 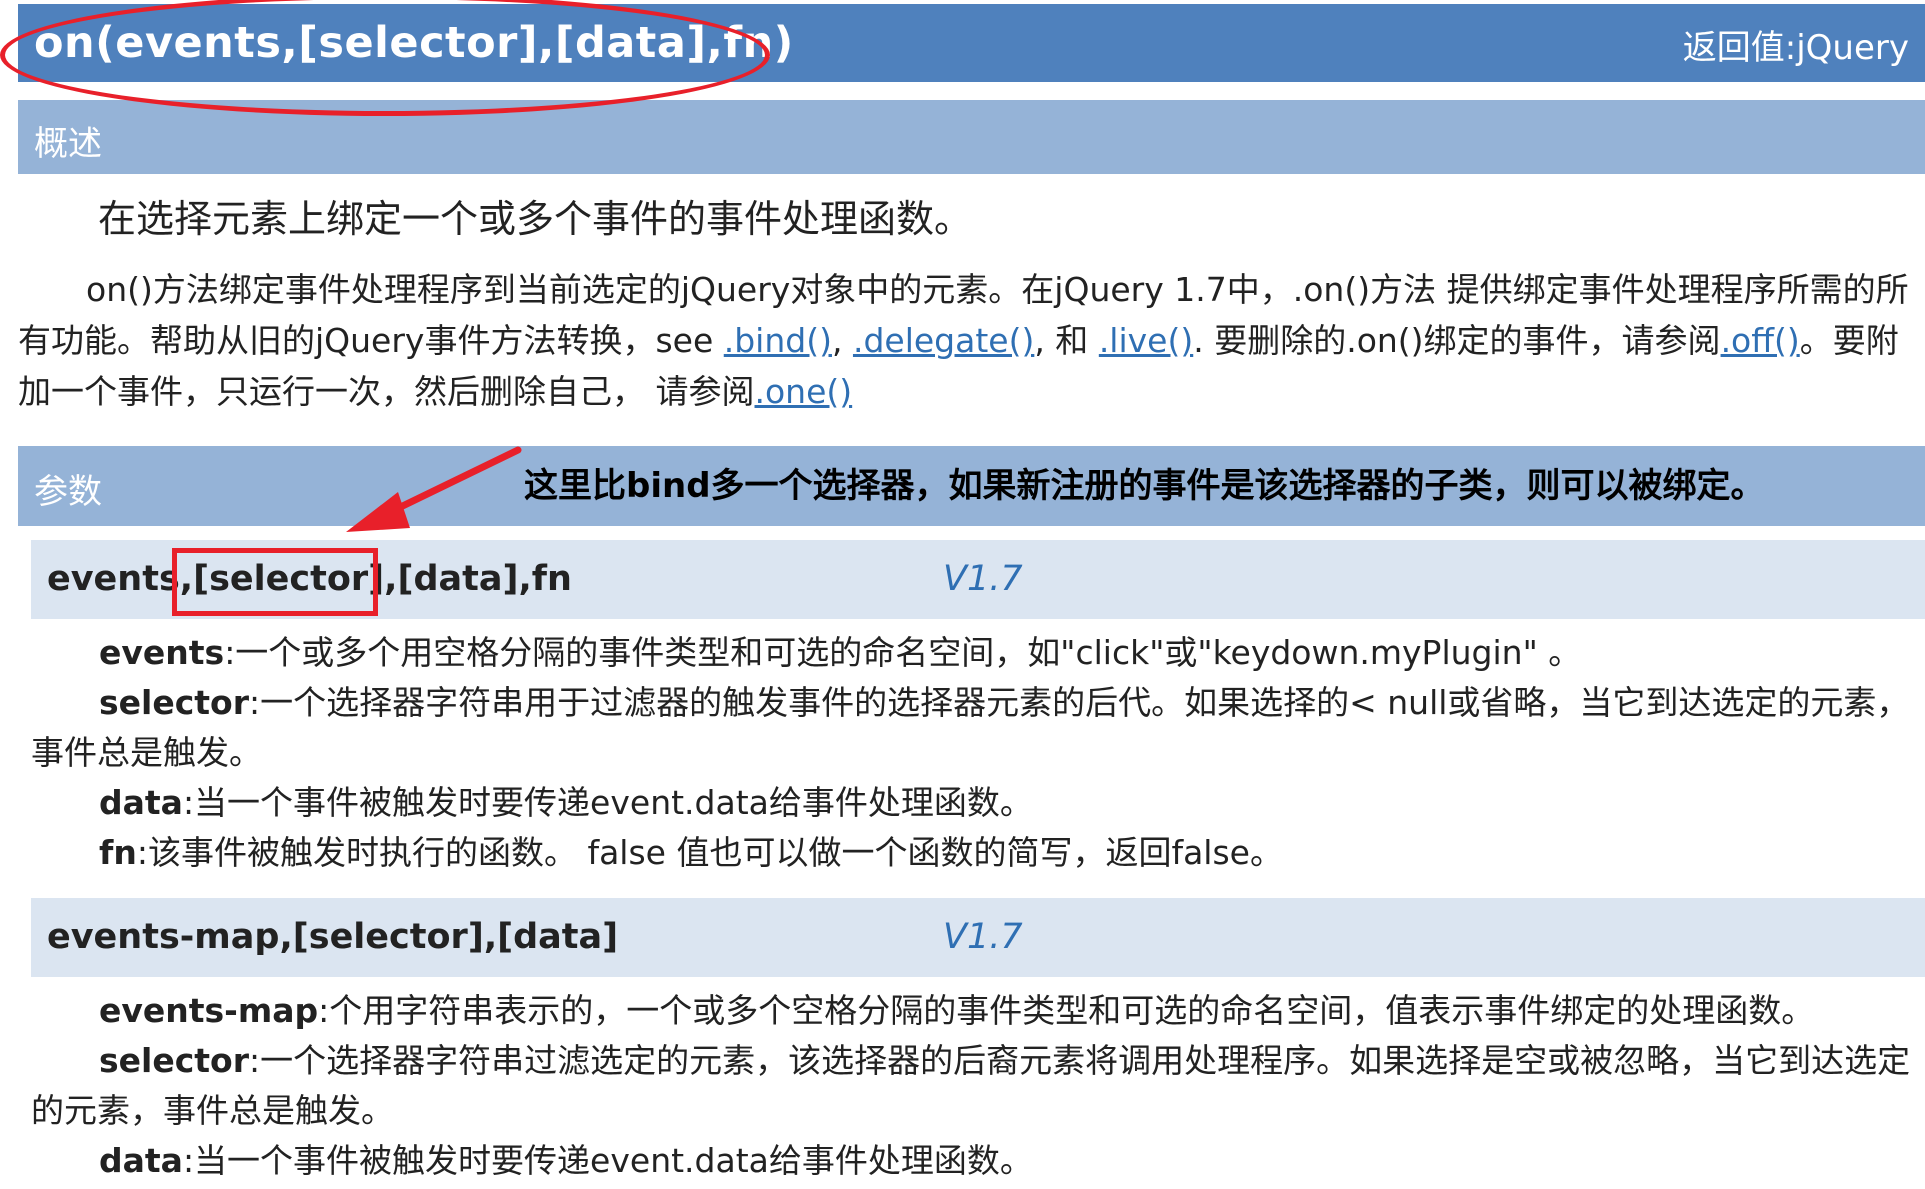 What do you see at coordinates (434, 489) in the screenshot?
I see `annotation-arrow-icon` at bounding box center [434, 489].